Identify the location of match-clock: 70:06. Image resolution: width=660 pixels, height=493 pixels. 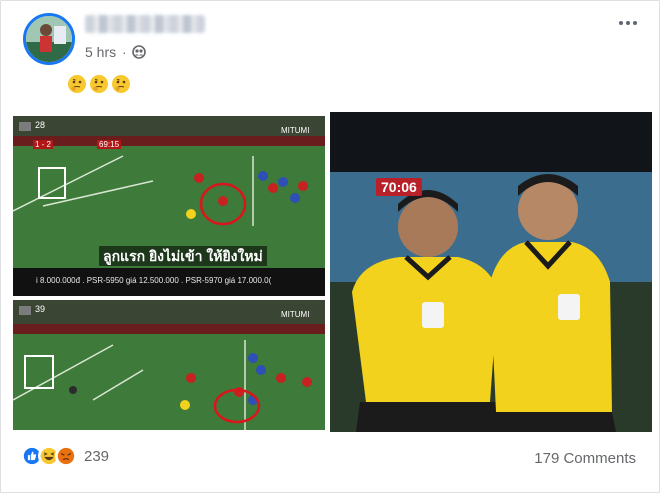
(399, 187).